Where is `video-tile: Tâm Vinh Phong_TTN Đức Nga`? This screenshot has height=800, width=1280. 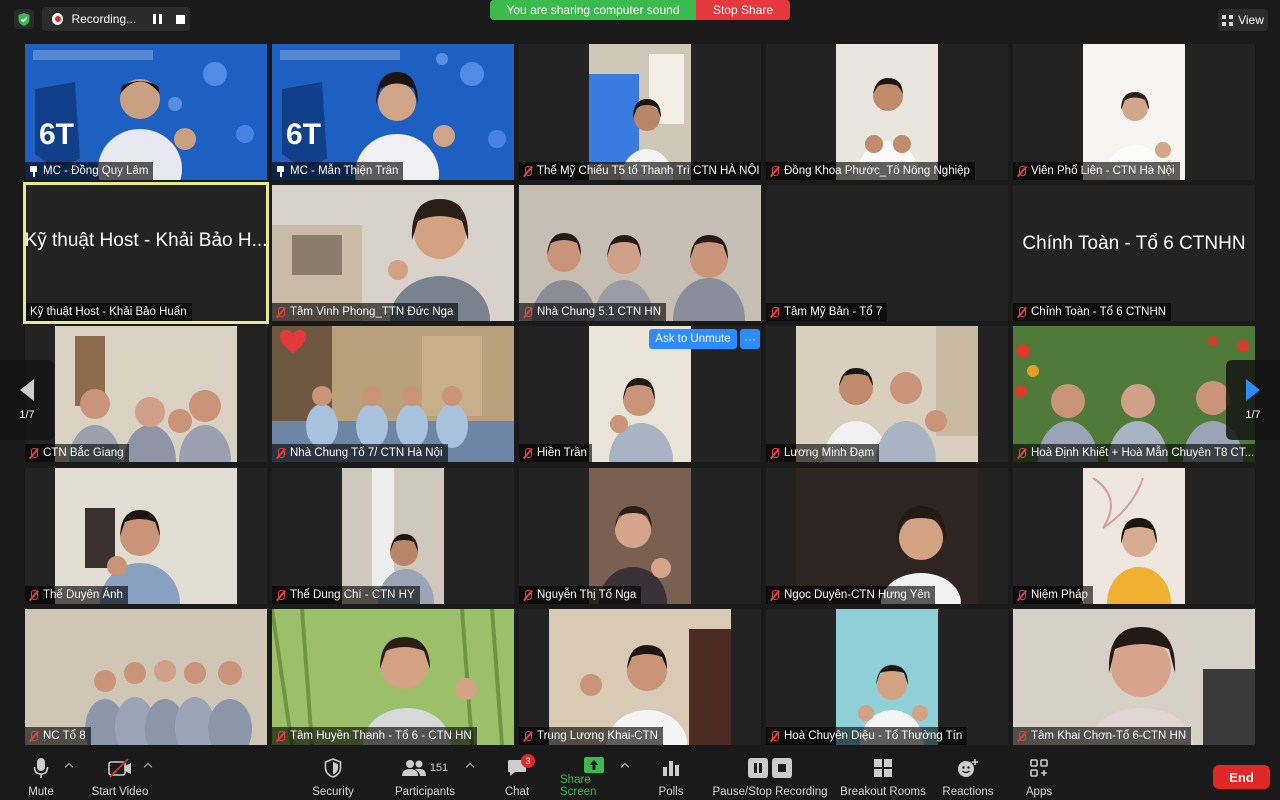
video-tile: Tâm Vinh Phong_TTN Đức Nga is located at coordinates (393, 253).